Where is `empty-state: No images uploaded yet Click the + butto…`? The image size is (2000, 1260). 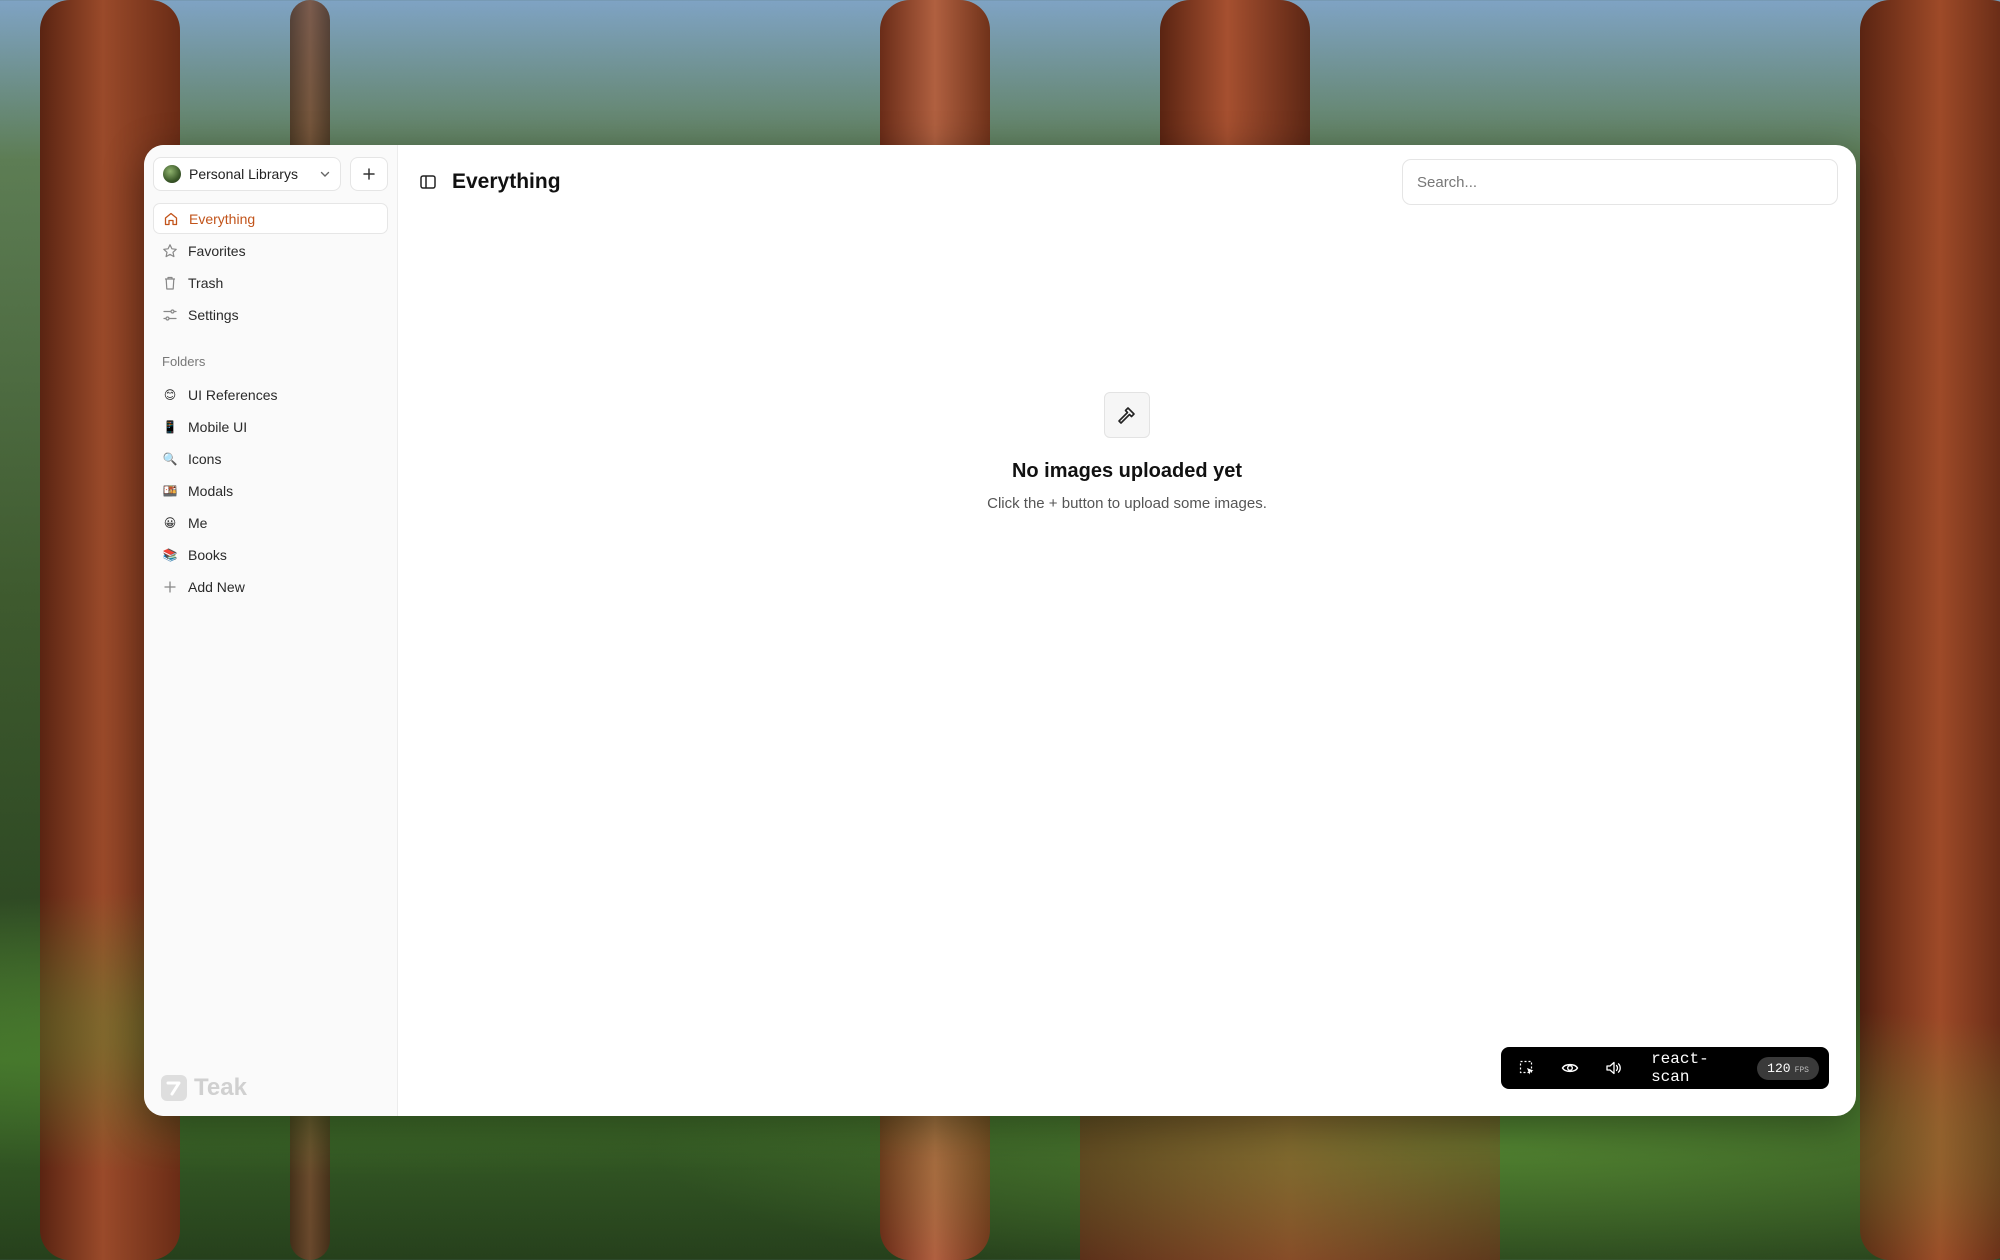
empty-state: No images uploaded yet Click the + butto… is located at coordinates (1127, 452).